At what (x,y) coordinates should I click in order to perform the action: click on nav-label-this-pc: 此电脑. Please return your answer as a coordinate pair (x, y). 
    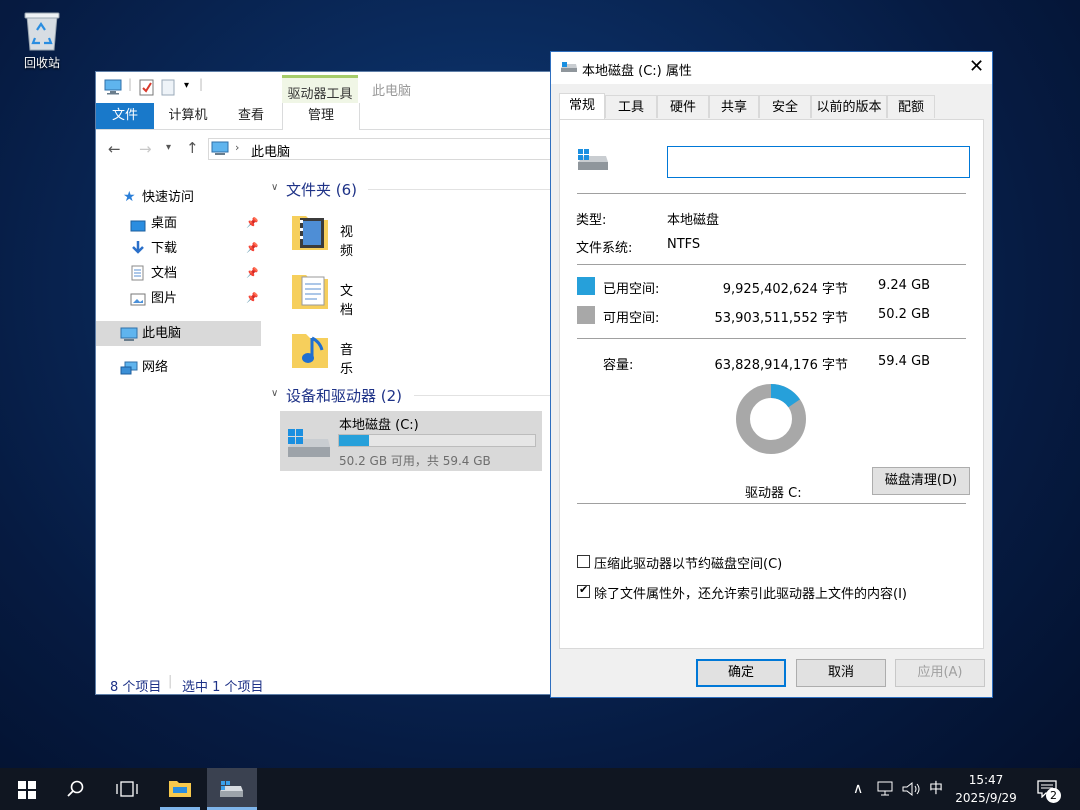
    Looking at the image, I should click on (162, 333).